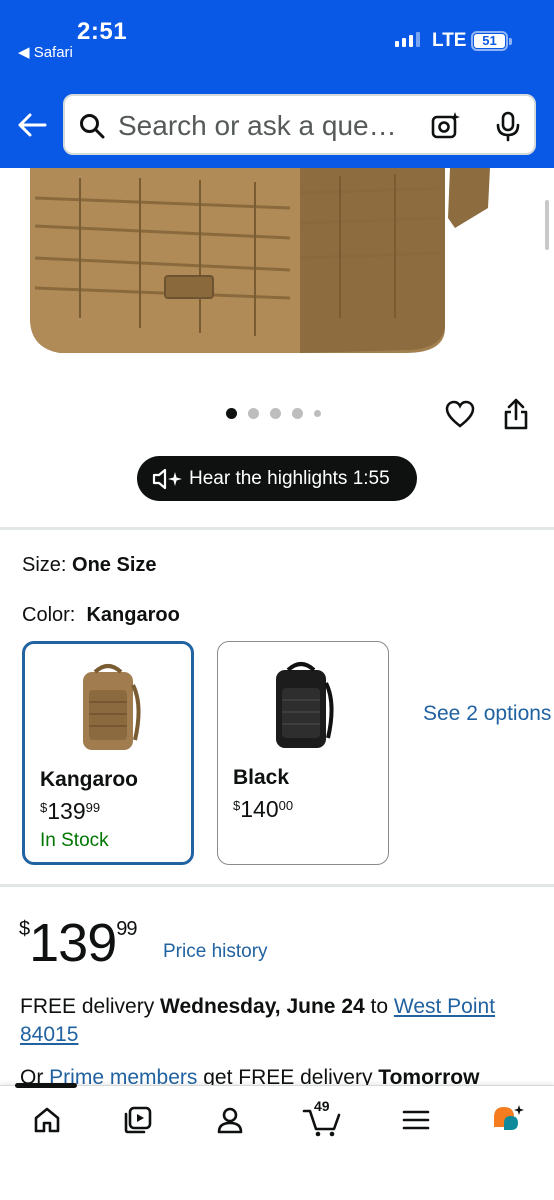  I want to click on hear-highlights-button: Hear the highlights 1:55, so click(277, 478).